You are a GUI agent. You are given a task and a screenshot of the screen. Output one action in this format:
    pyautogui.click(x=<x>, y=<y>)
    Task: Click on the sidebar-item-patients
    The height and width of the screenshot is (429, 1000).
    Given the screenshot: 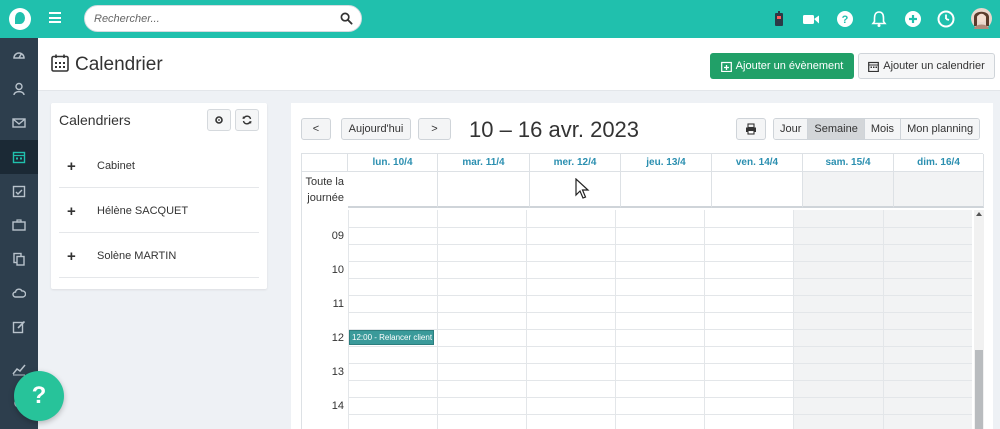 What is the action you would take?
    pyautogui.click(x=19, y=89)
    